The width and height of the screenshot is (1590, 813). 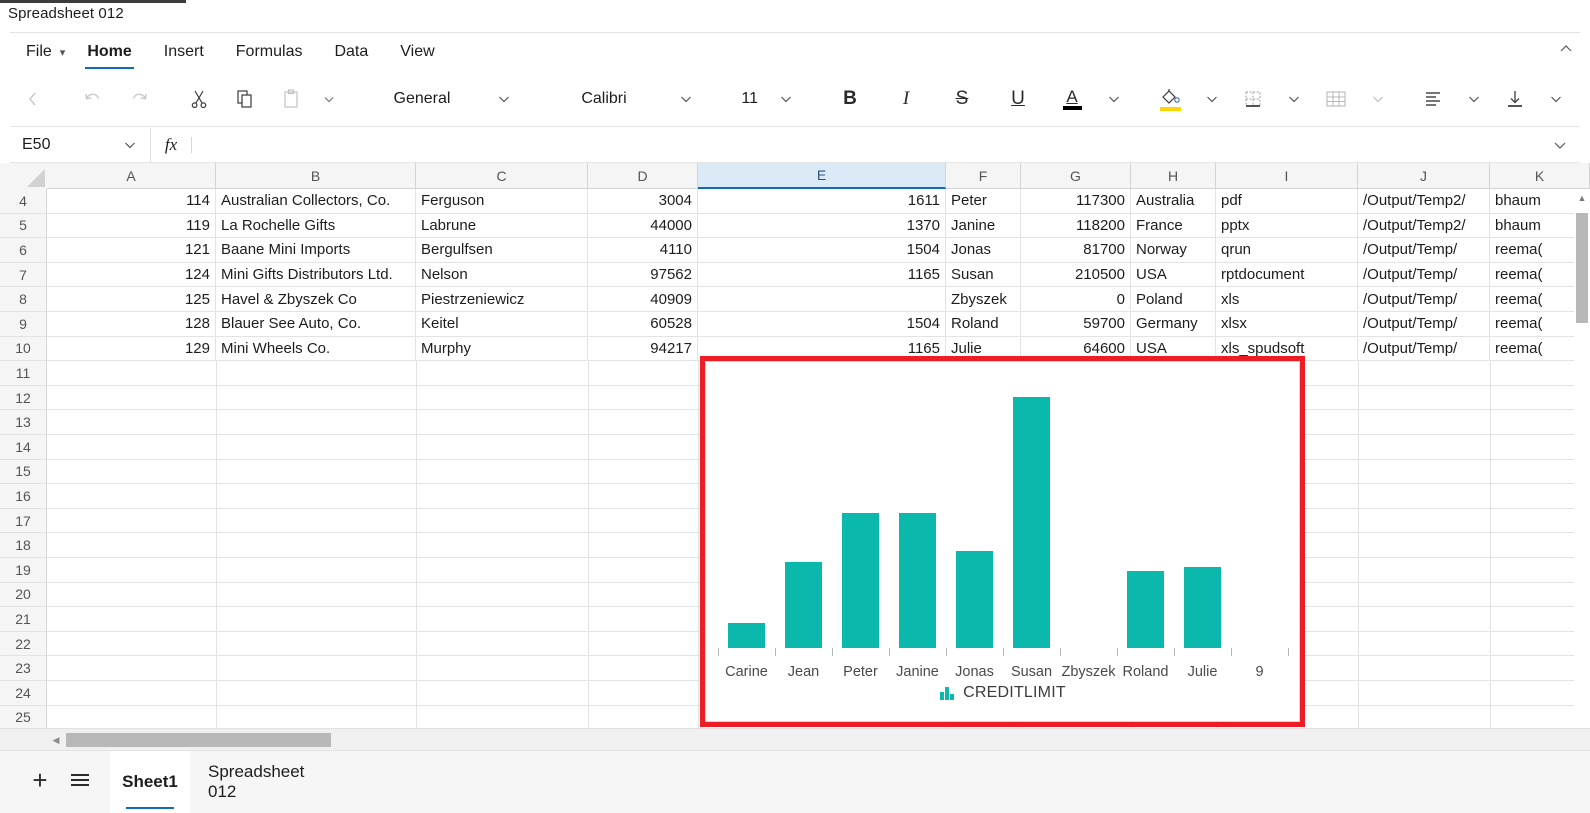 What do you see at coordinates (1145, 609) in the screenshot?
I see `chart-bar-roland` at bounding box center [1145, 609].